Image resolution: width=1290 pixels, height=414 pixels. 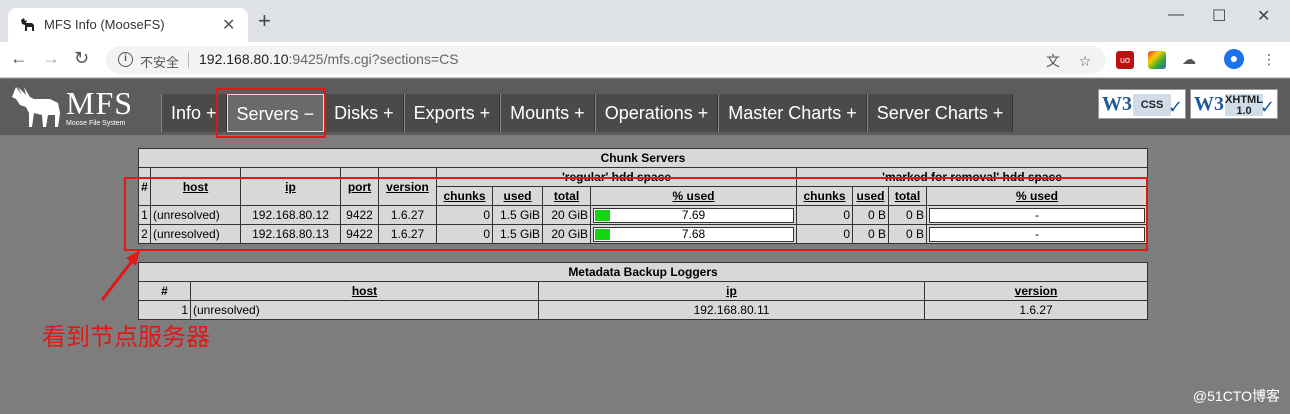 I want to click on cell-version: 1.6.27, so click(x=1036, y=310).